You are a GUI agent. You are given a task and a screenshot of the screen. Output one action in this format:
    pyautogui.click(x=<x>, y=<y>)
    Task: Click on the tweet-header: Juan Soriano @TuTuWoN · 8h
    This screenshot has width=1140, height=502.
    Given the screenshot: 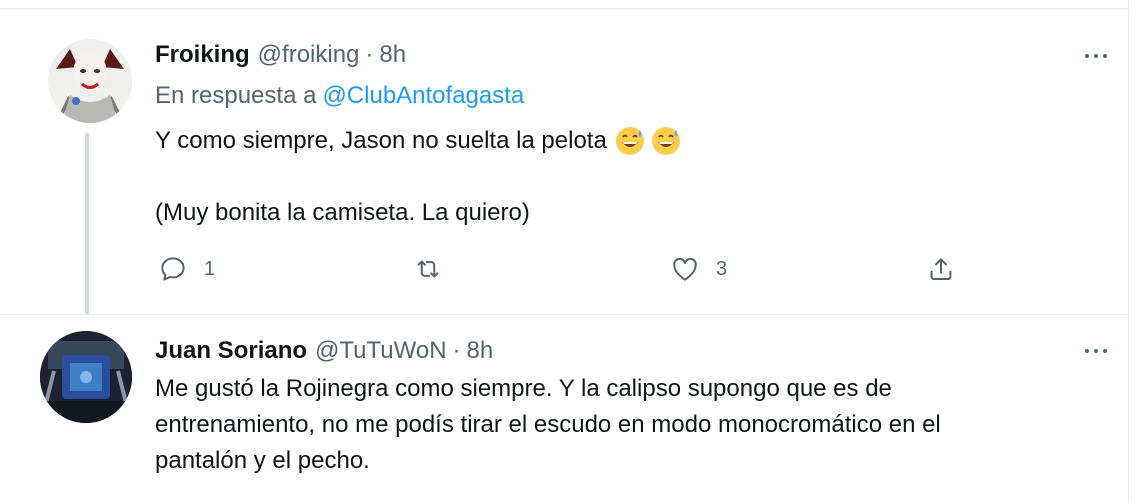 What is the action you would take?
    pyautogui.click(x=324, y=351)
    